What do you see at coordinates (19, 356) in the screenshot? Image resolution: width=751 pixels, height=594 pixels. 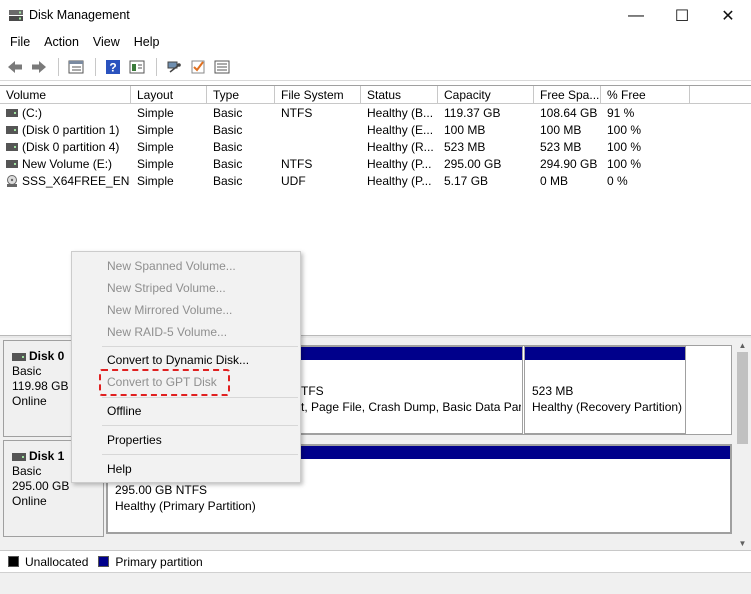 I see `disk-icon` at bounding box center [19, 356].